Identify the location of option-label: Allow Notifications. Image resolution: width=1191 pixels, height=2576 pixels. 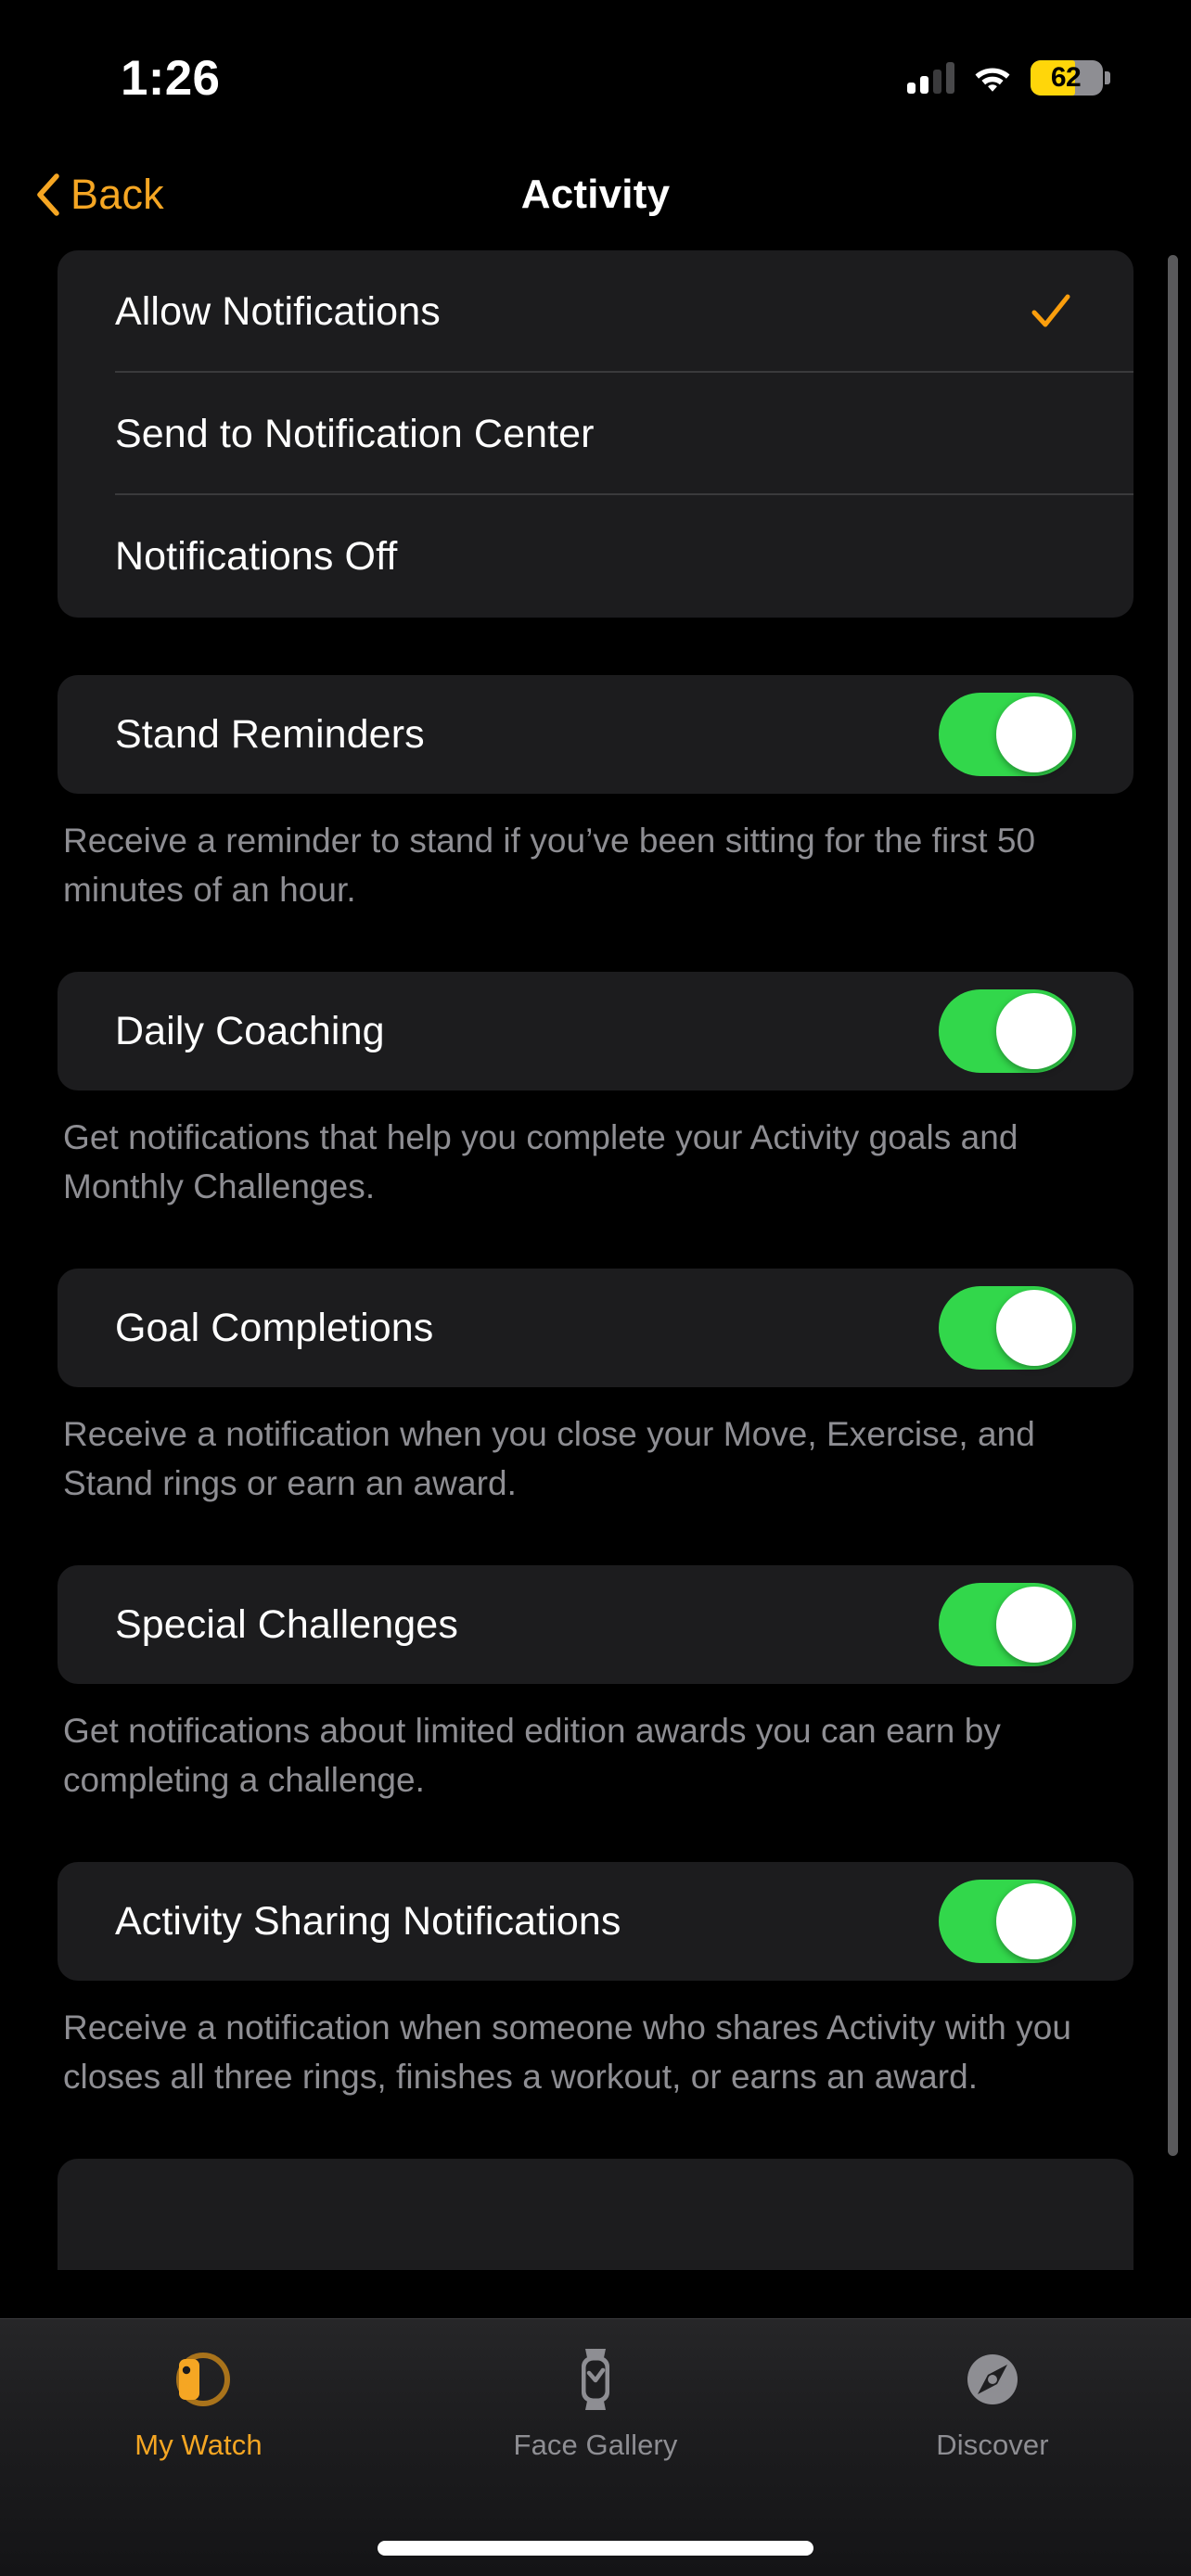
(278, 311).